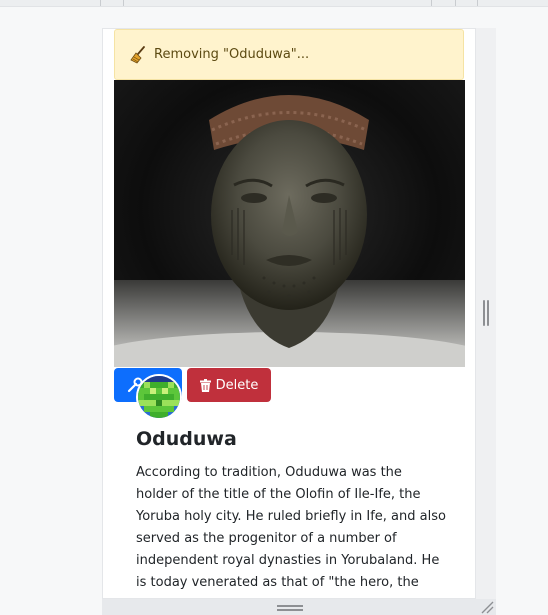 The width and height of the screenshot is (548, 615). What do you see at coordinates (237, 385) in the screenshot?
I see `delete-label: Delete` at bounding box center [237, 385].